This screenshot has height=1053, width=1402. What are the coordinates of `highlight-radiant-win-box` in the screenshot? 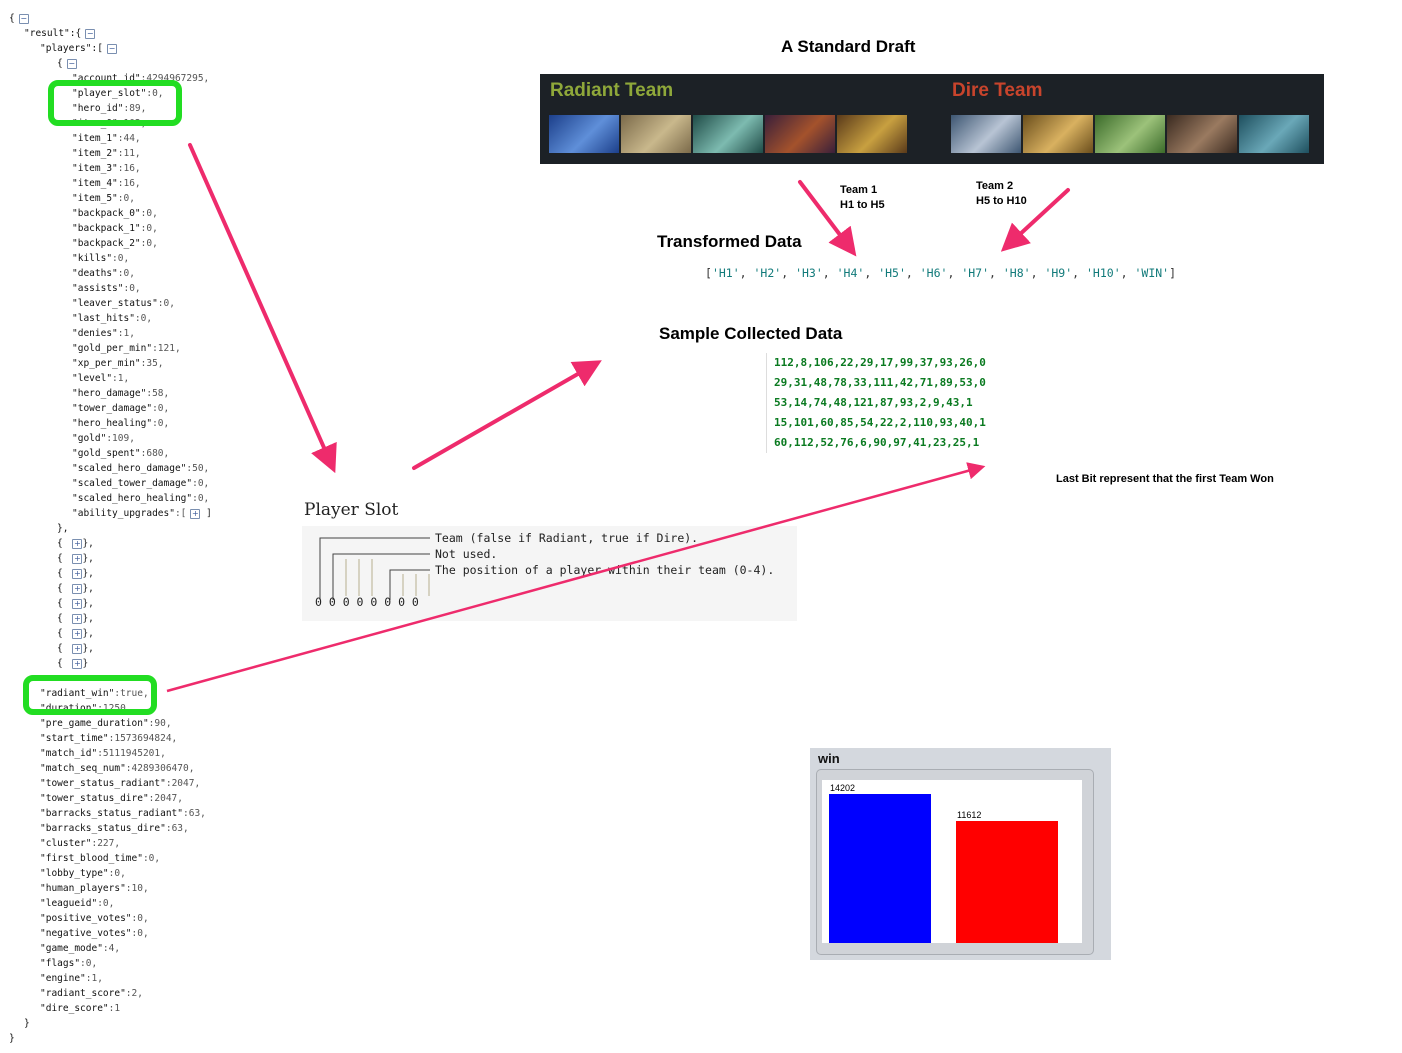 It's located at (90, 695).